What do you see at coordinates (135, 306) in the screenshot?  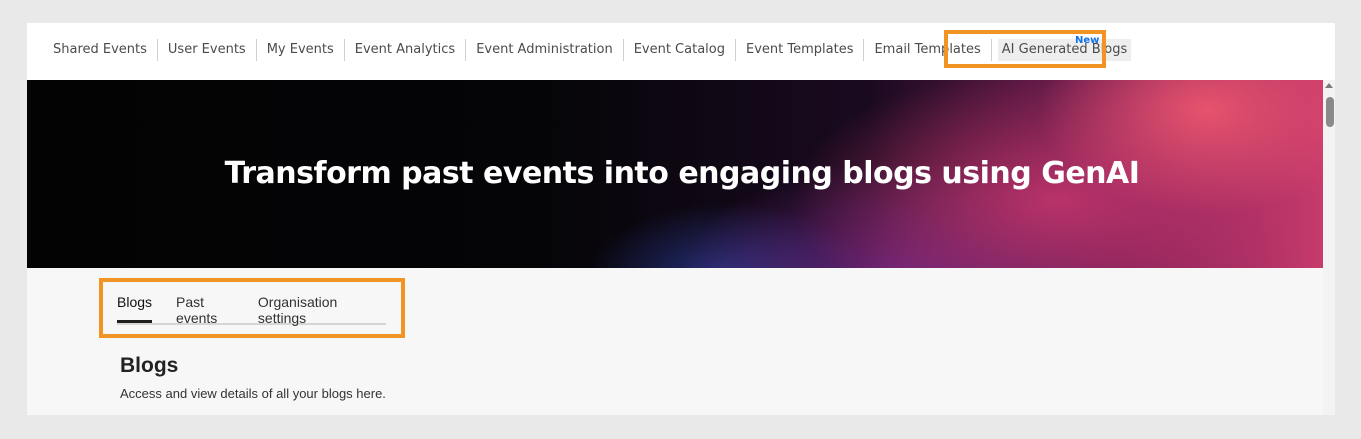 I see `tab-blogs: Blogs` at bounding box center [135, 306].